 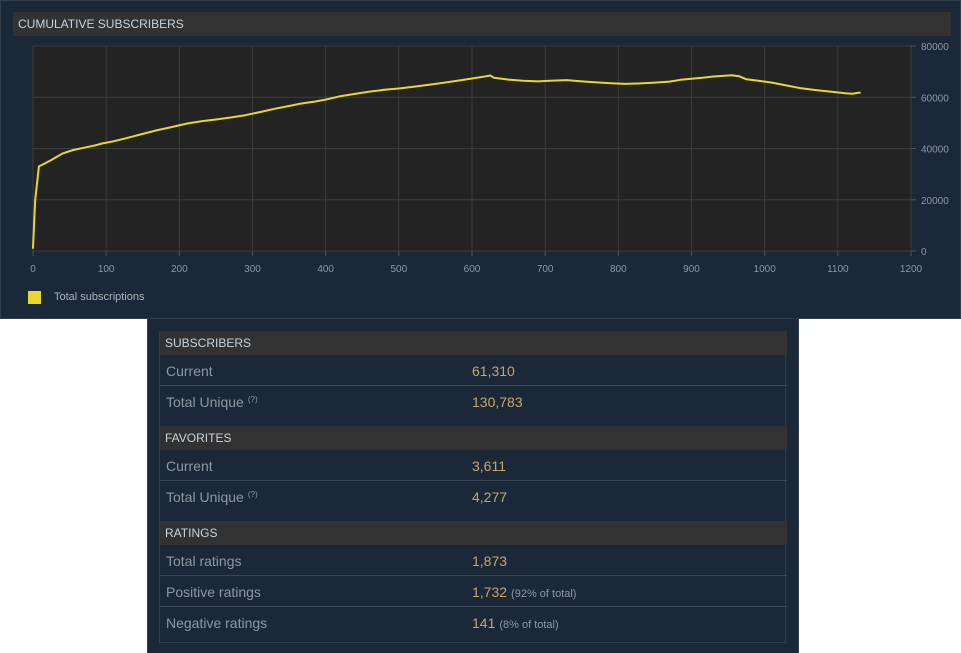 I want to click on stats-row-total-ratings: Total ratings 1,873, so click(x=473, y=560).